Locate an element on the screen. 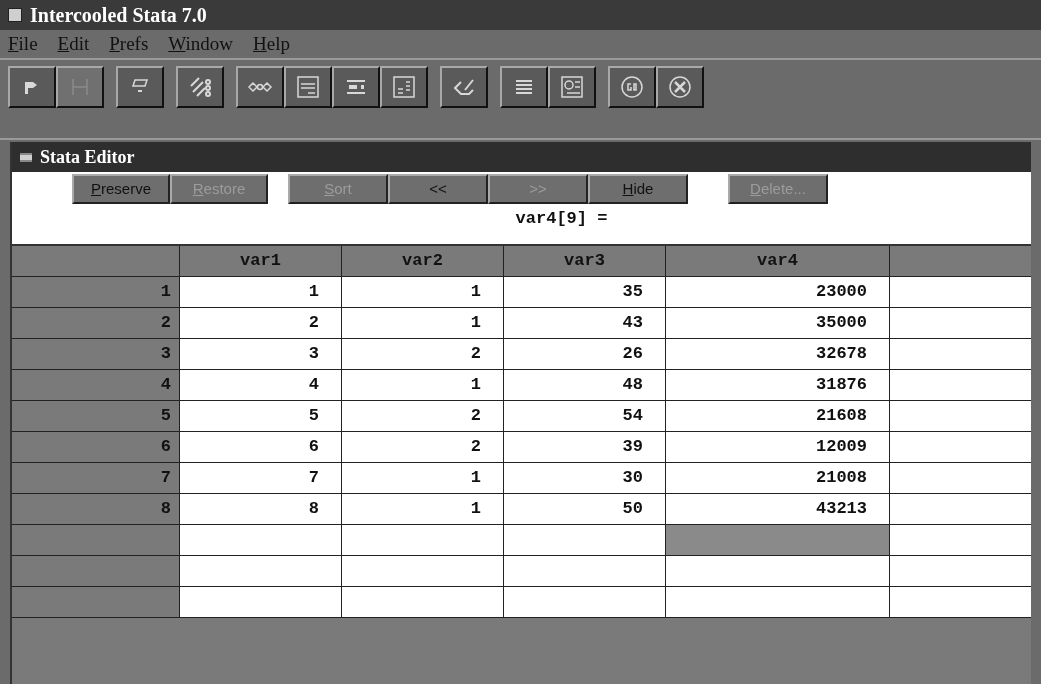  table-cell: 32678 is located at coordinates (778, 353).